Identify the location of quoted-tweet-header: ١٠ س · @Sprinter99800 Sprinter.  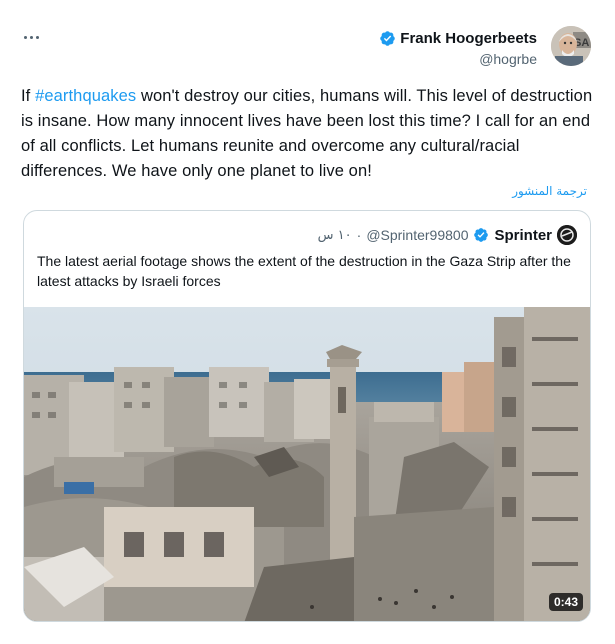
(447, 235).